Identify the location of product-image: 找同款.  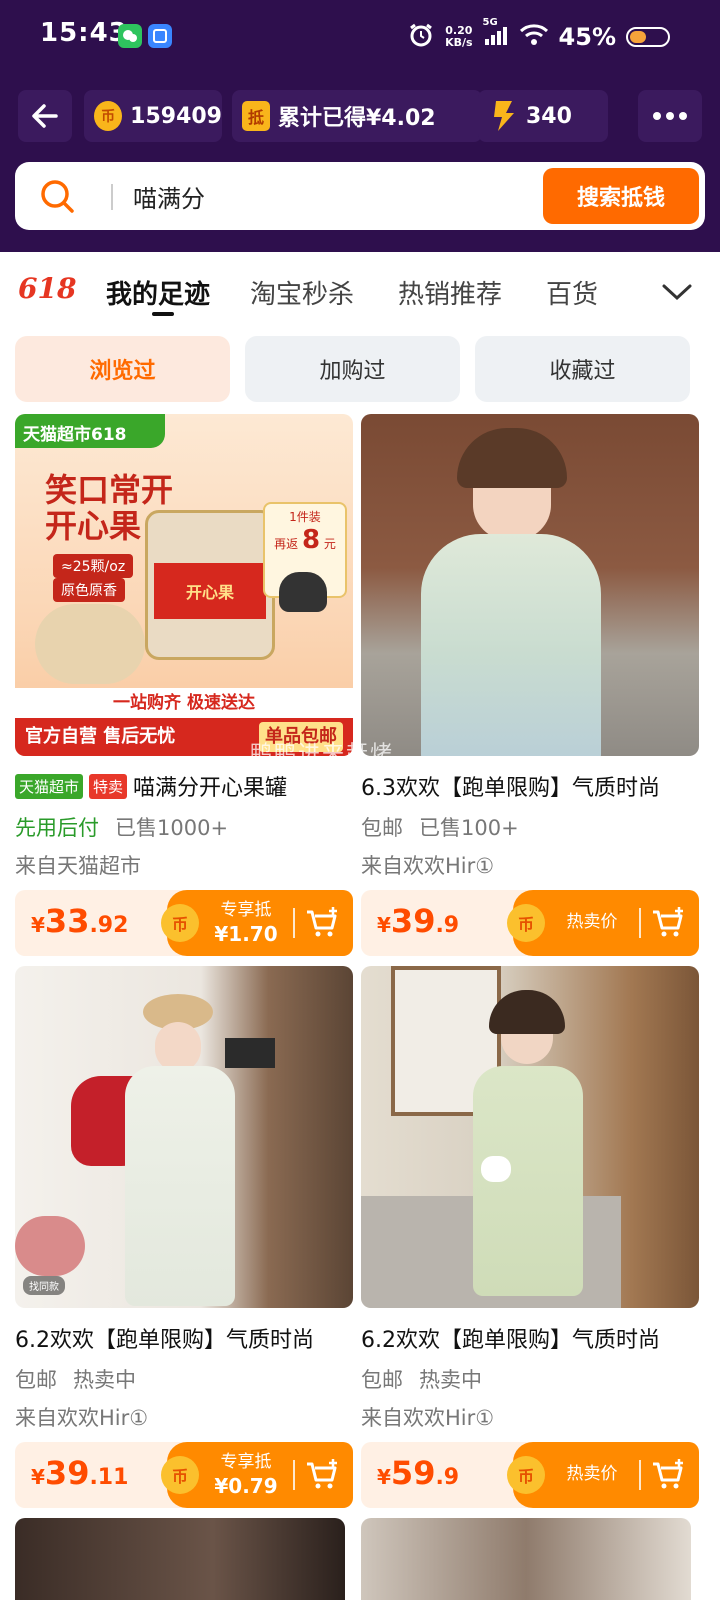
(184, 1137).